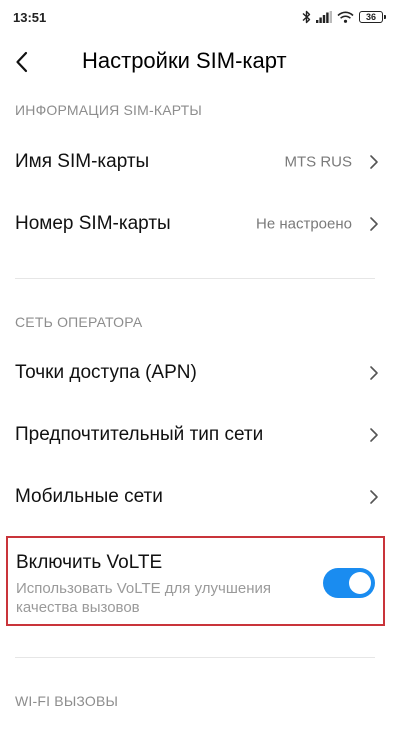 This screenshot has width=399, height=730. I want to click on mobile-networks-label: Мобильные сети, so click(89, 496).